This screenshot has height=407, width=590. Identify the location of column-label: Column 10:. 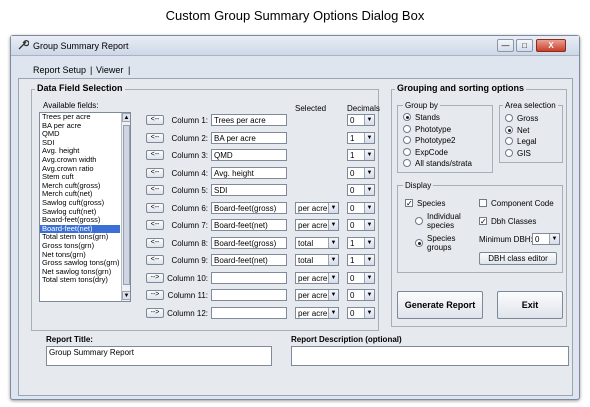
(187, 278).